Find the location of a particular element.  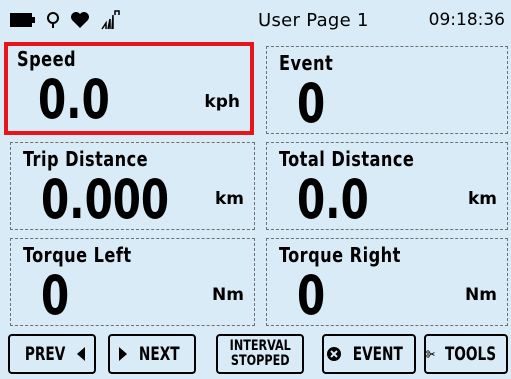

event-button: EVENT is located at coordinates (369, 354).